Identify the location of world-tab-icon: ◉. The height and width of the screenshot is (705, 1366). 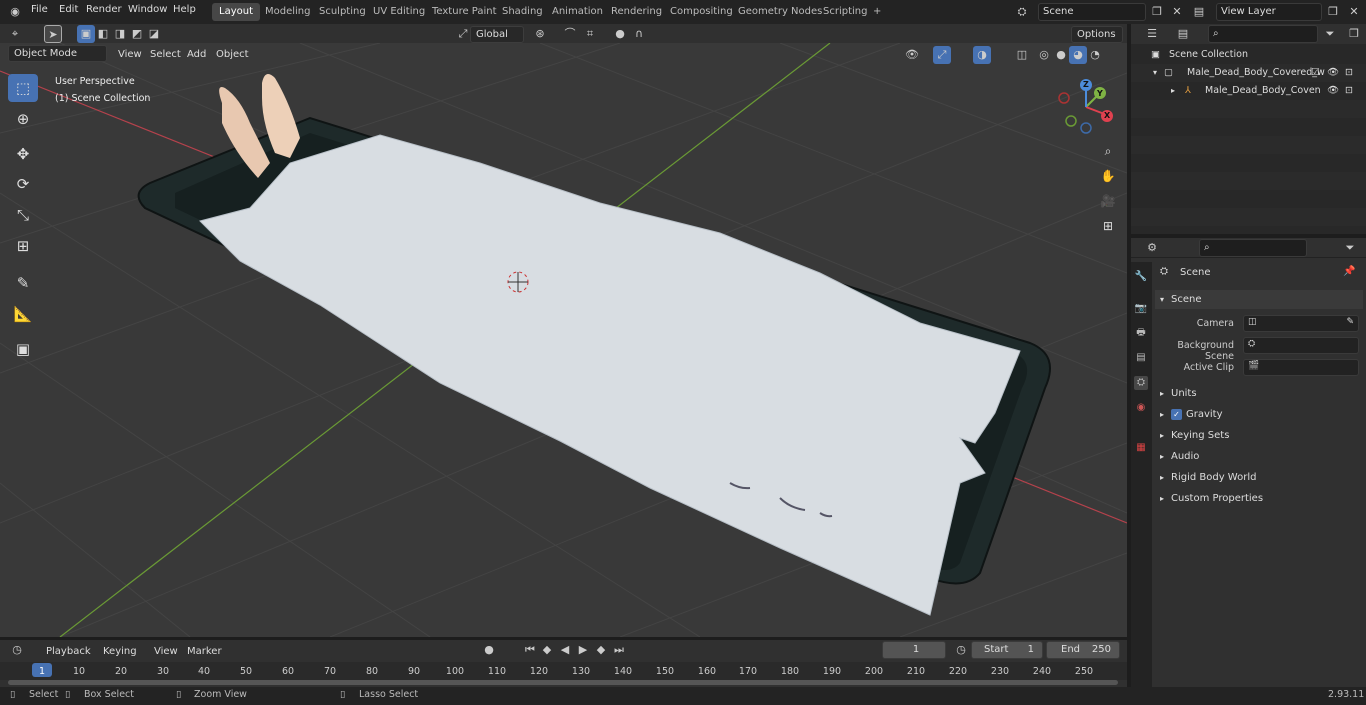
(1141, 408).